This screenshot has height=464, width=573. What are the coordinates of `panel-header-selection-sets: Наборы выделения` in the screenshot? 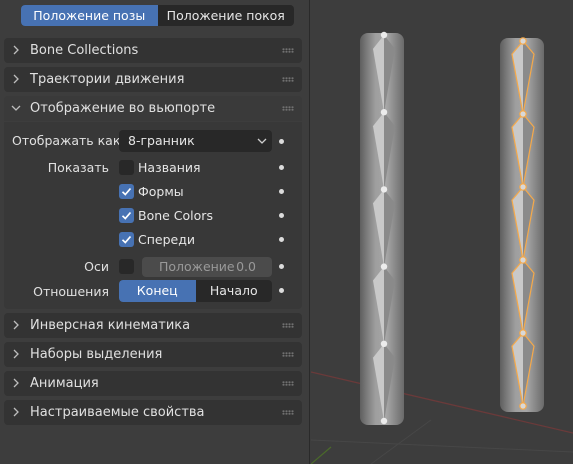 It's located at (153, 354).